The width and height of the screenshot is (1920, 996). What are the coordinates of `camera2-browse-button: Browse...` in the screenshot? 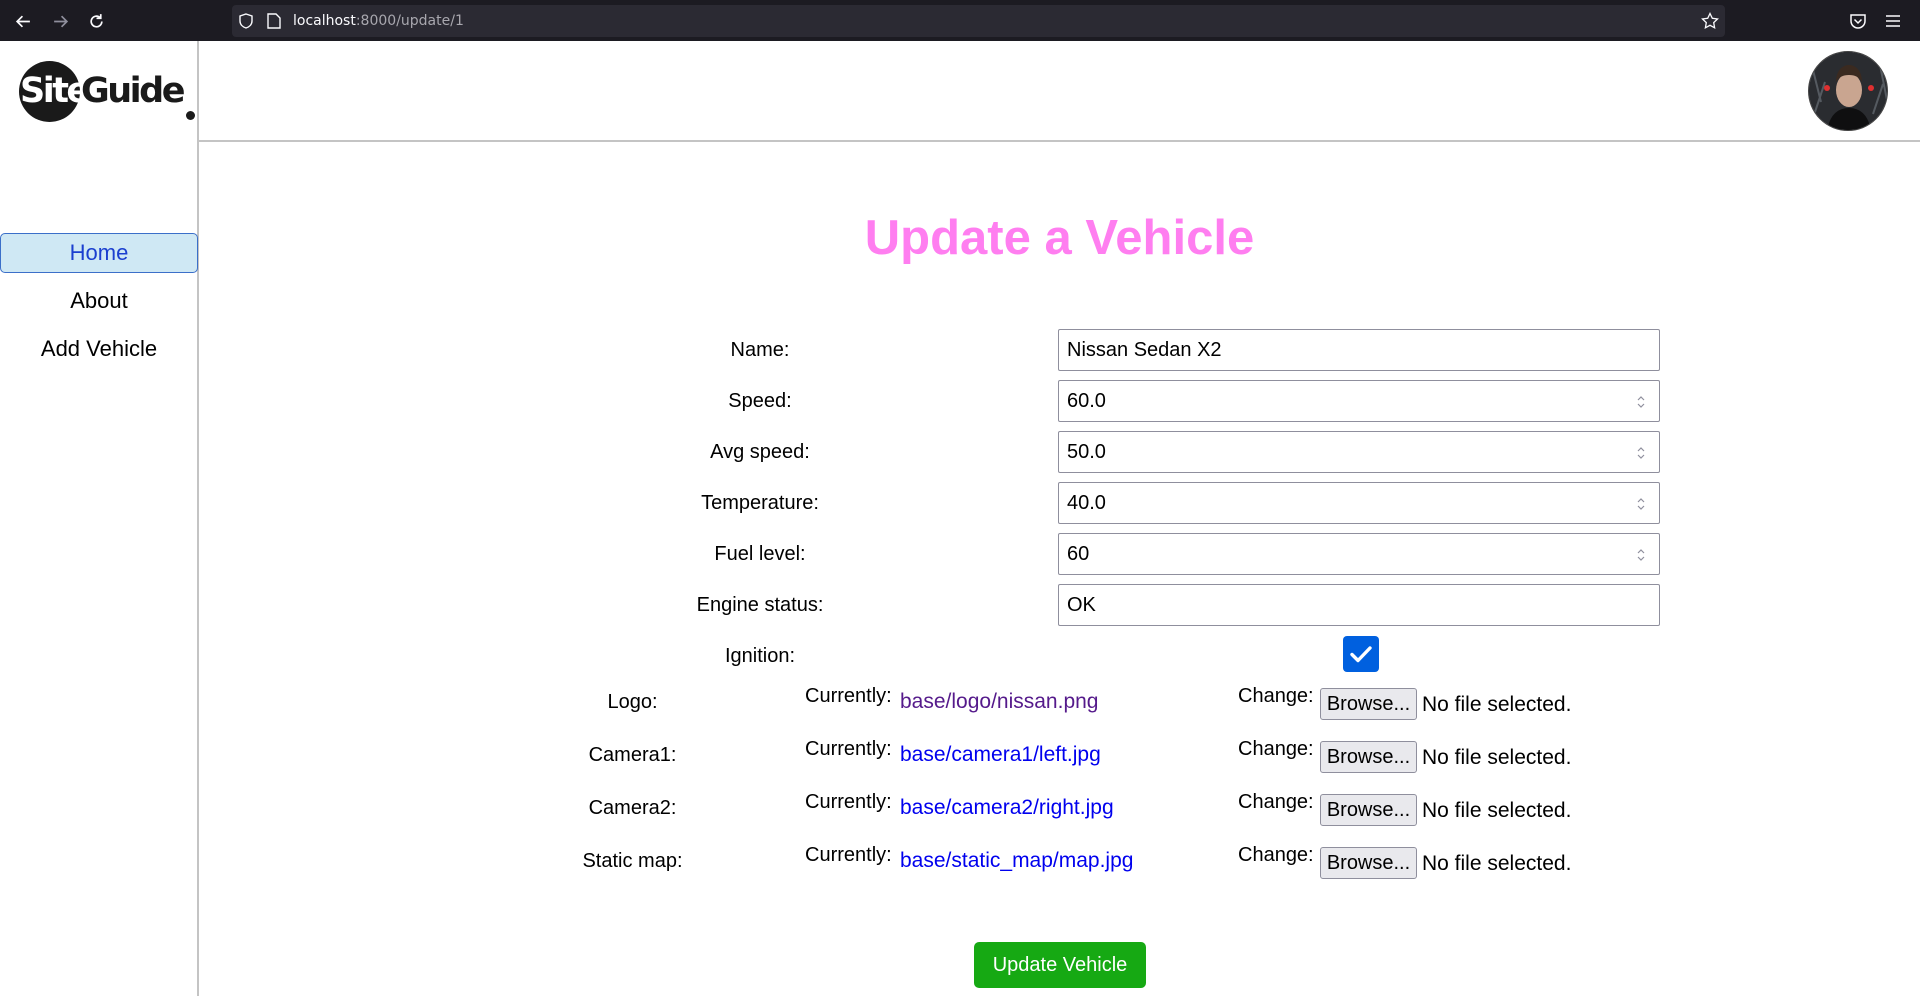 It's located at (1368, 810).